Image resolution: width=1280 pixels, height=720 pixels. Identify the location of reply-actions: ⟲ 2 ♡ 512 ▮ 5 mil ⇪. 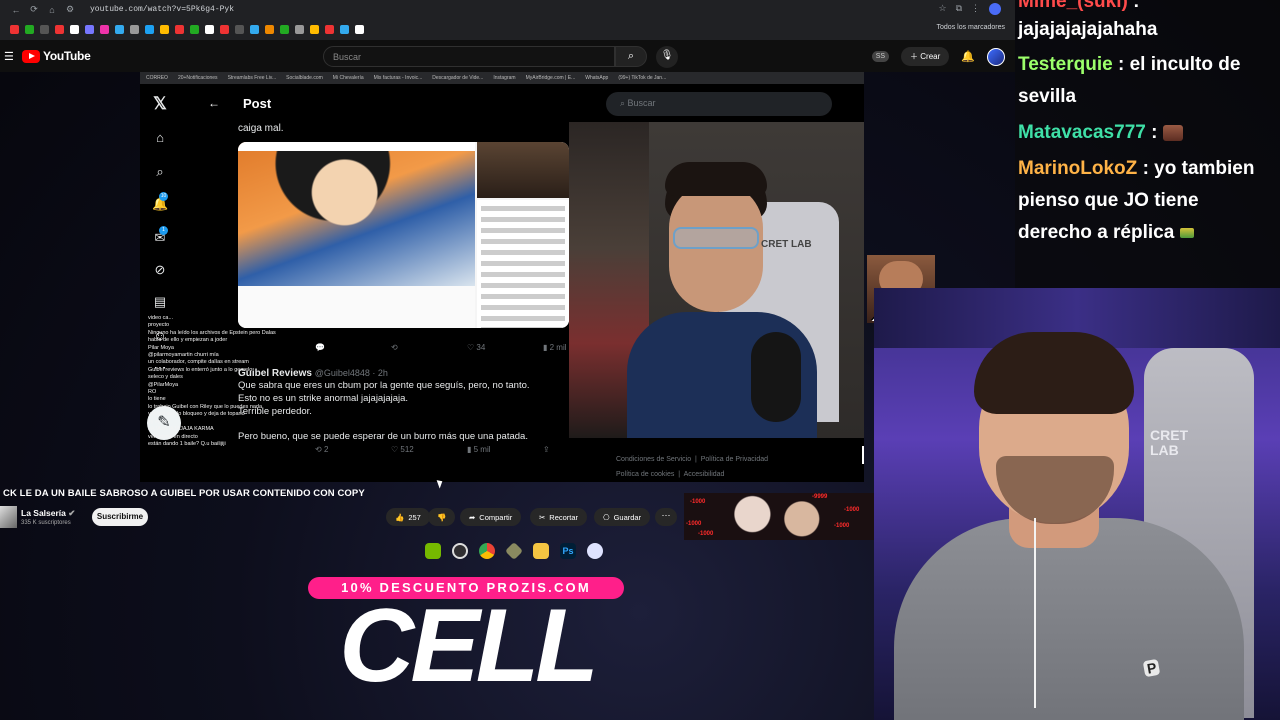
(467, 449).